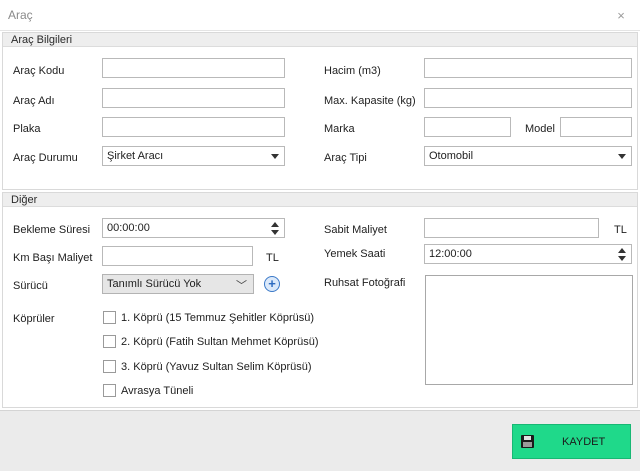 The image size is (640, 471). What do you see at coordinates (193, 156) in the screenshot?
I see `vehicle-status-select: Şirket Aracı` at bounding box center [193, 156].